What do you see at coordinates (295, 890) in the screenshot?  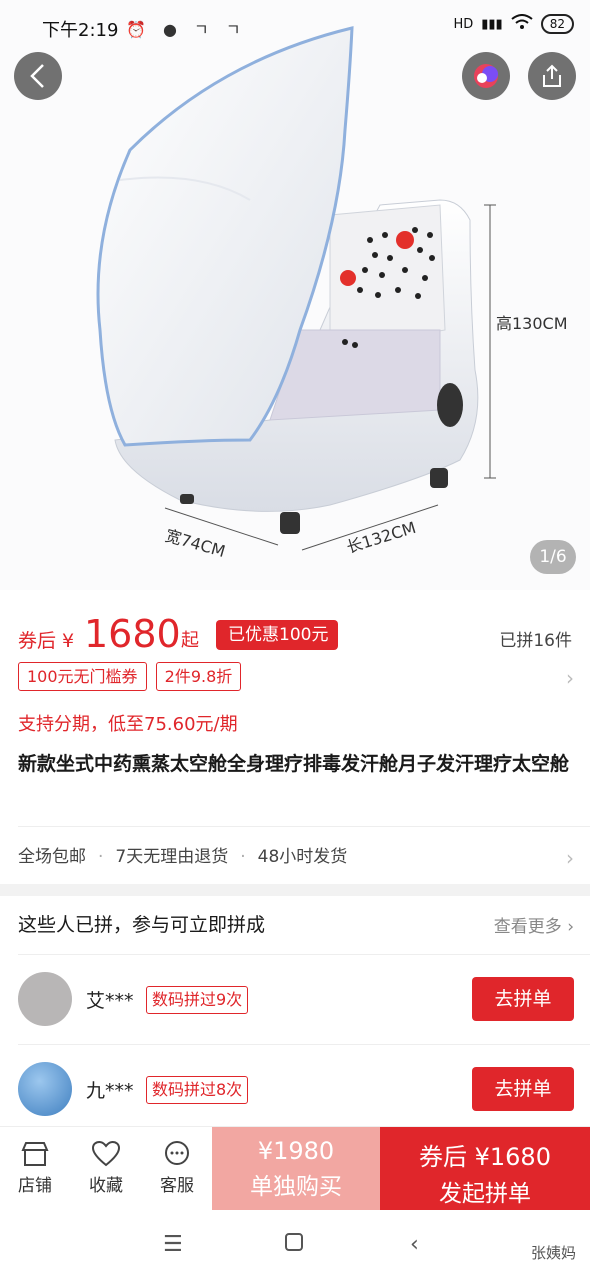 I see `section-gap` at bounding box center [295, 890].